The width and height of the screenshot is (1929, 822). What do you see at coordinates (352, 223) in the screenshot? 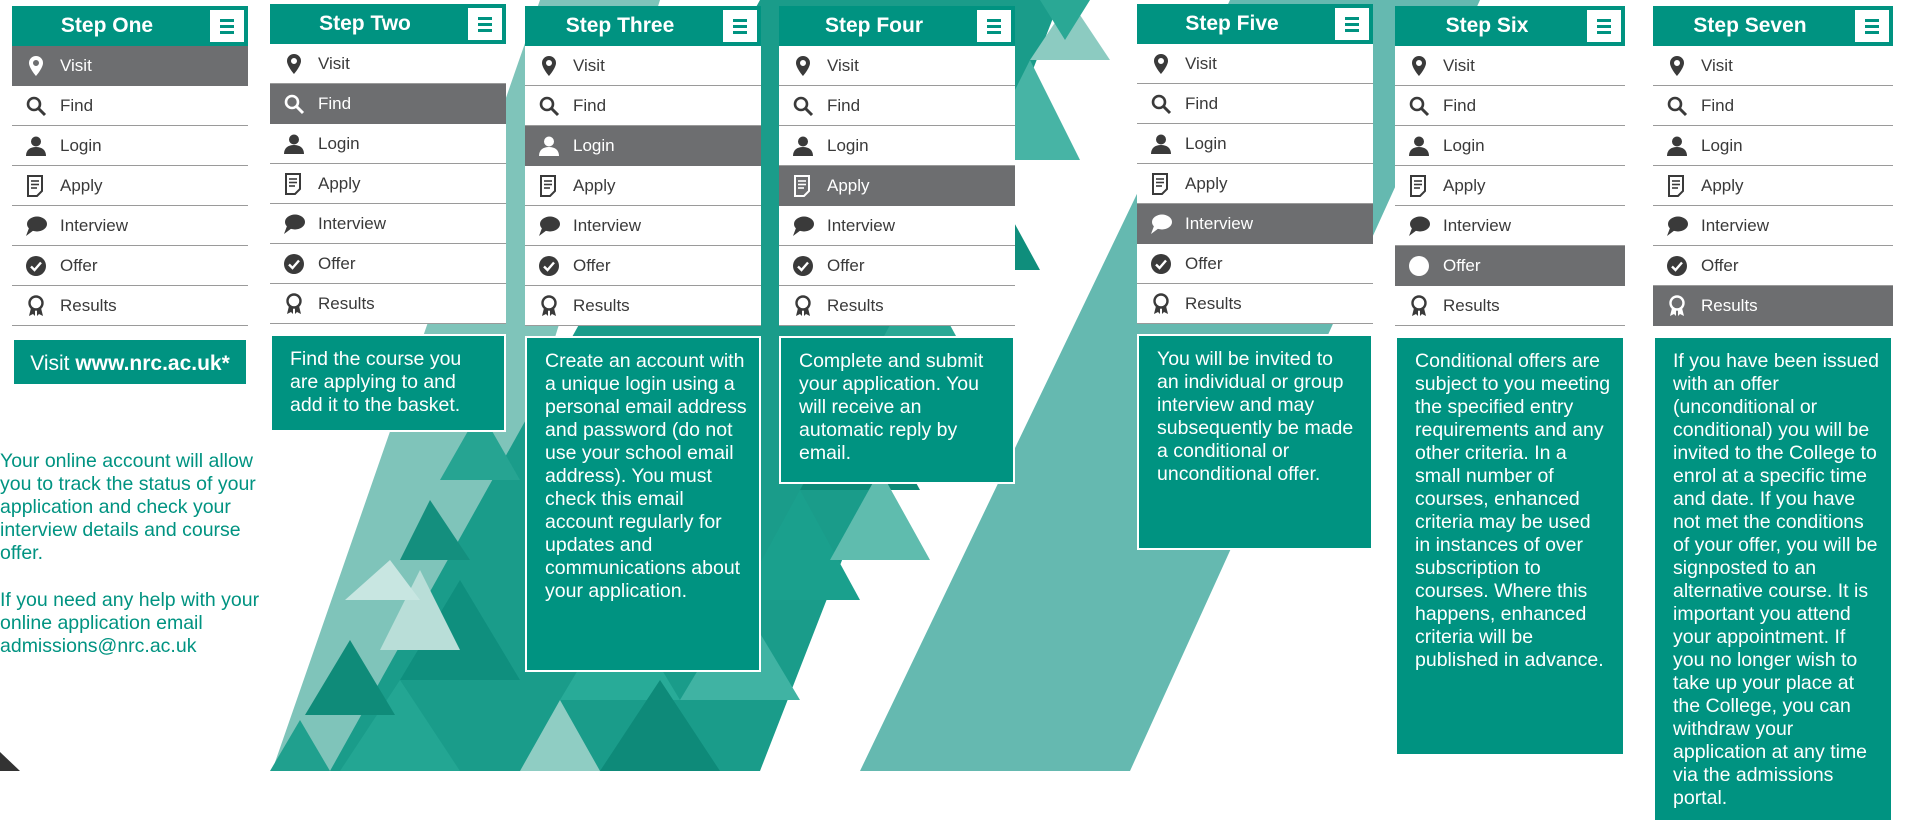
I see `menu-item-label: Interview` at bounding box center [352, 223].